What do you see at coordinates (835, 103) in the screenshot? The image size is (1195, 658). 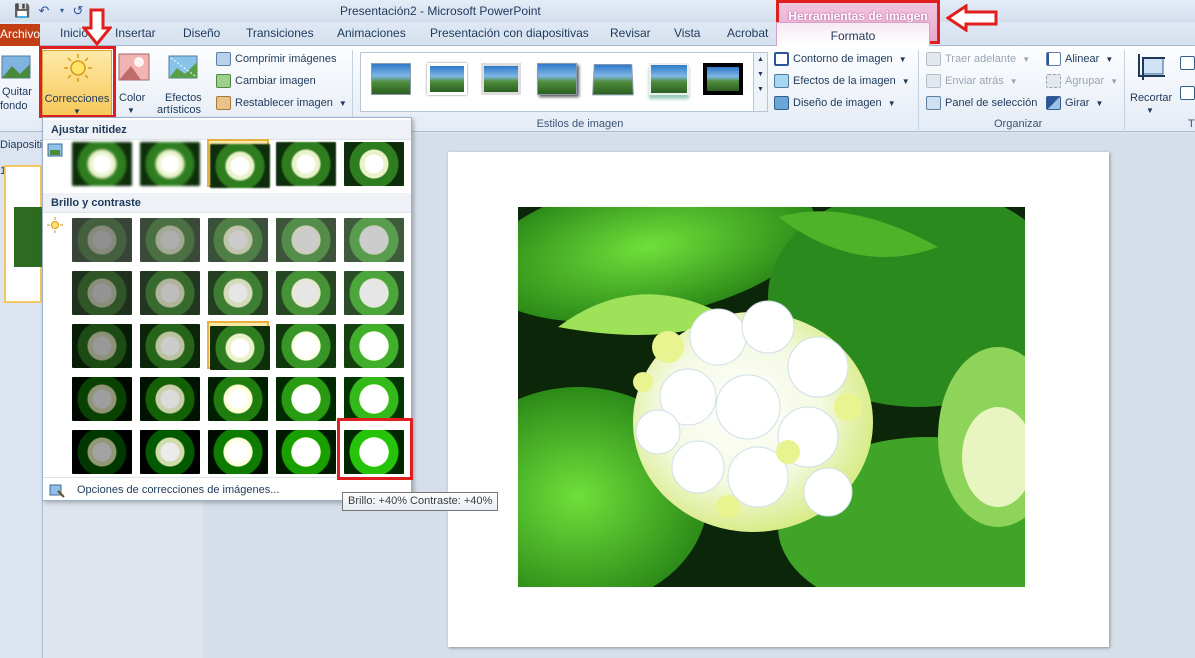 I see `picture-layout-button: Diseño de imagen ▼` at bounding box center [835, 103].